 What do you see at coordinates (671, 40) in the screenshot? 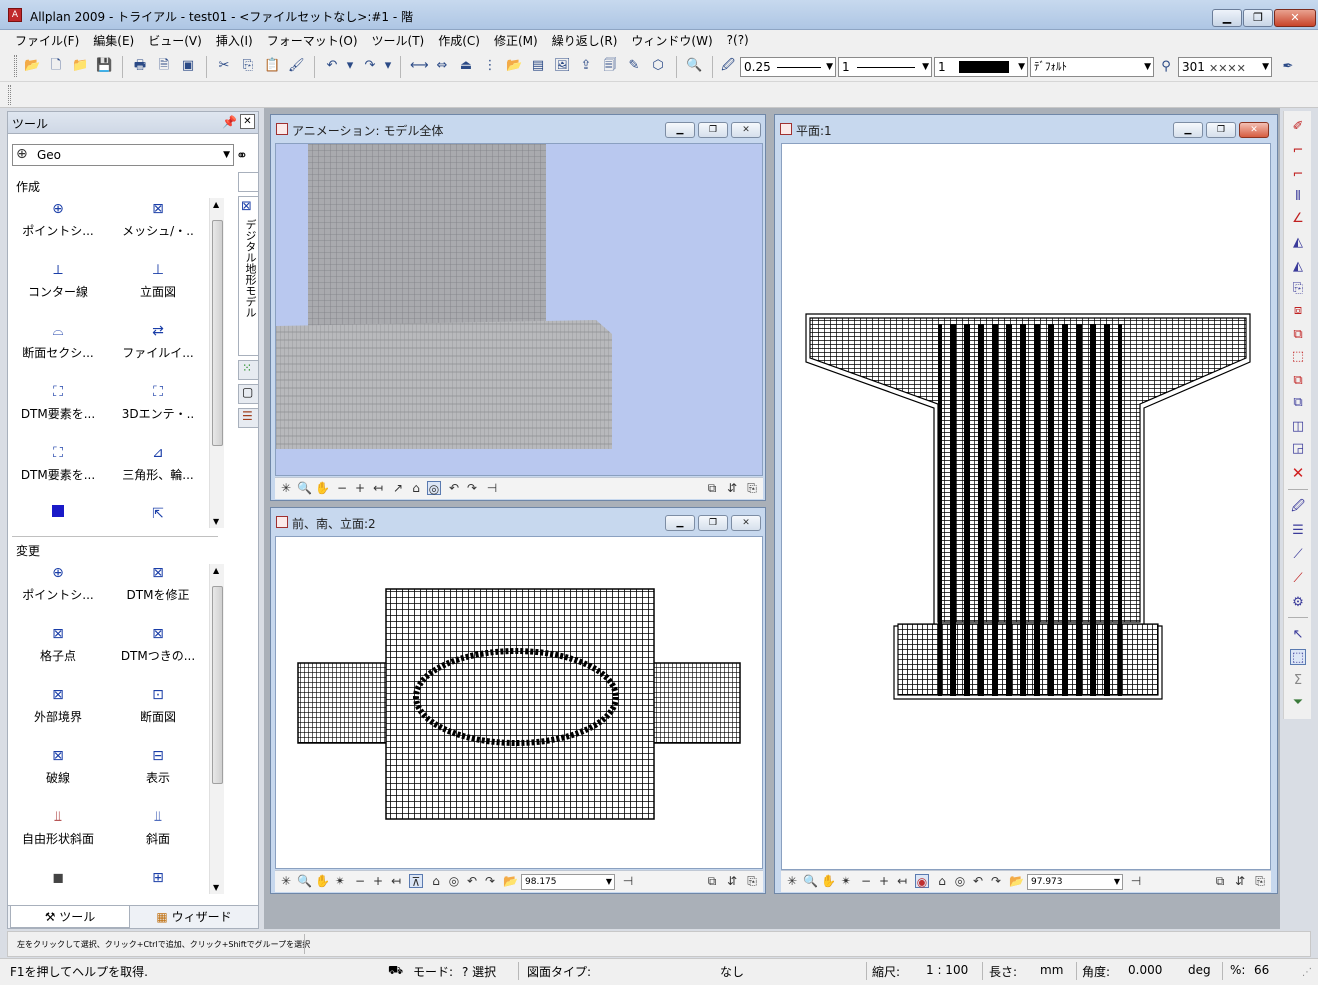
I see `menu-window: ウィンドウ(W)` at bounding box center [671, 40].